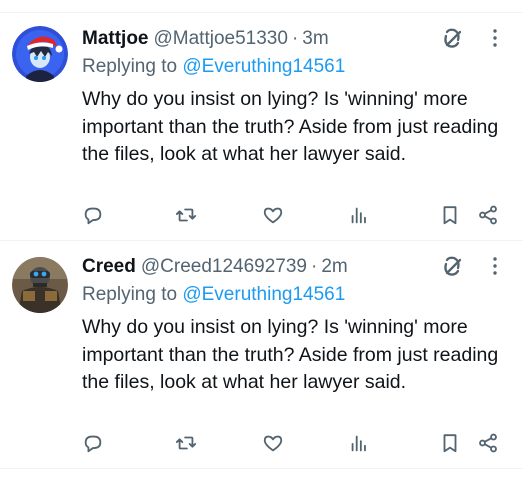 This screenshot has width=523, height=481. I want to click on display-name: Mattjoe, so click(115, 39).